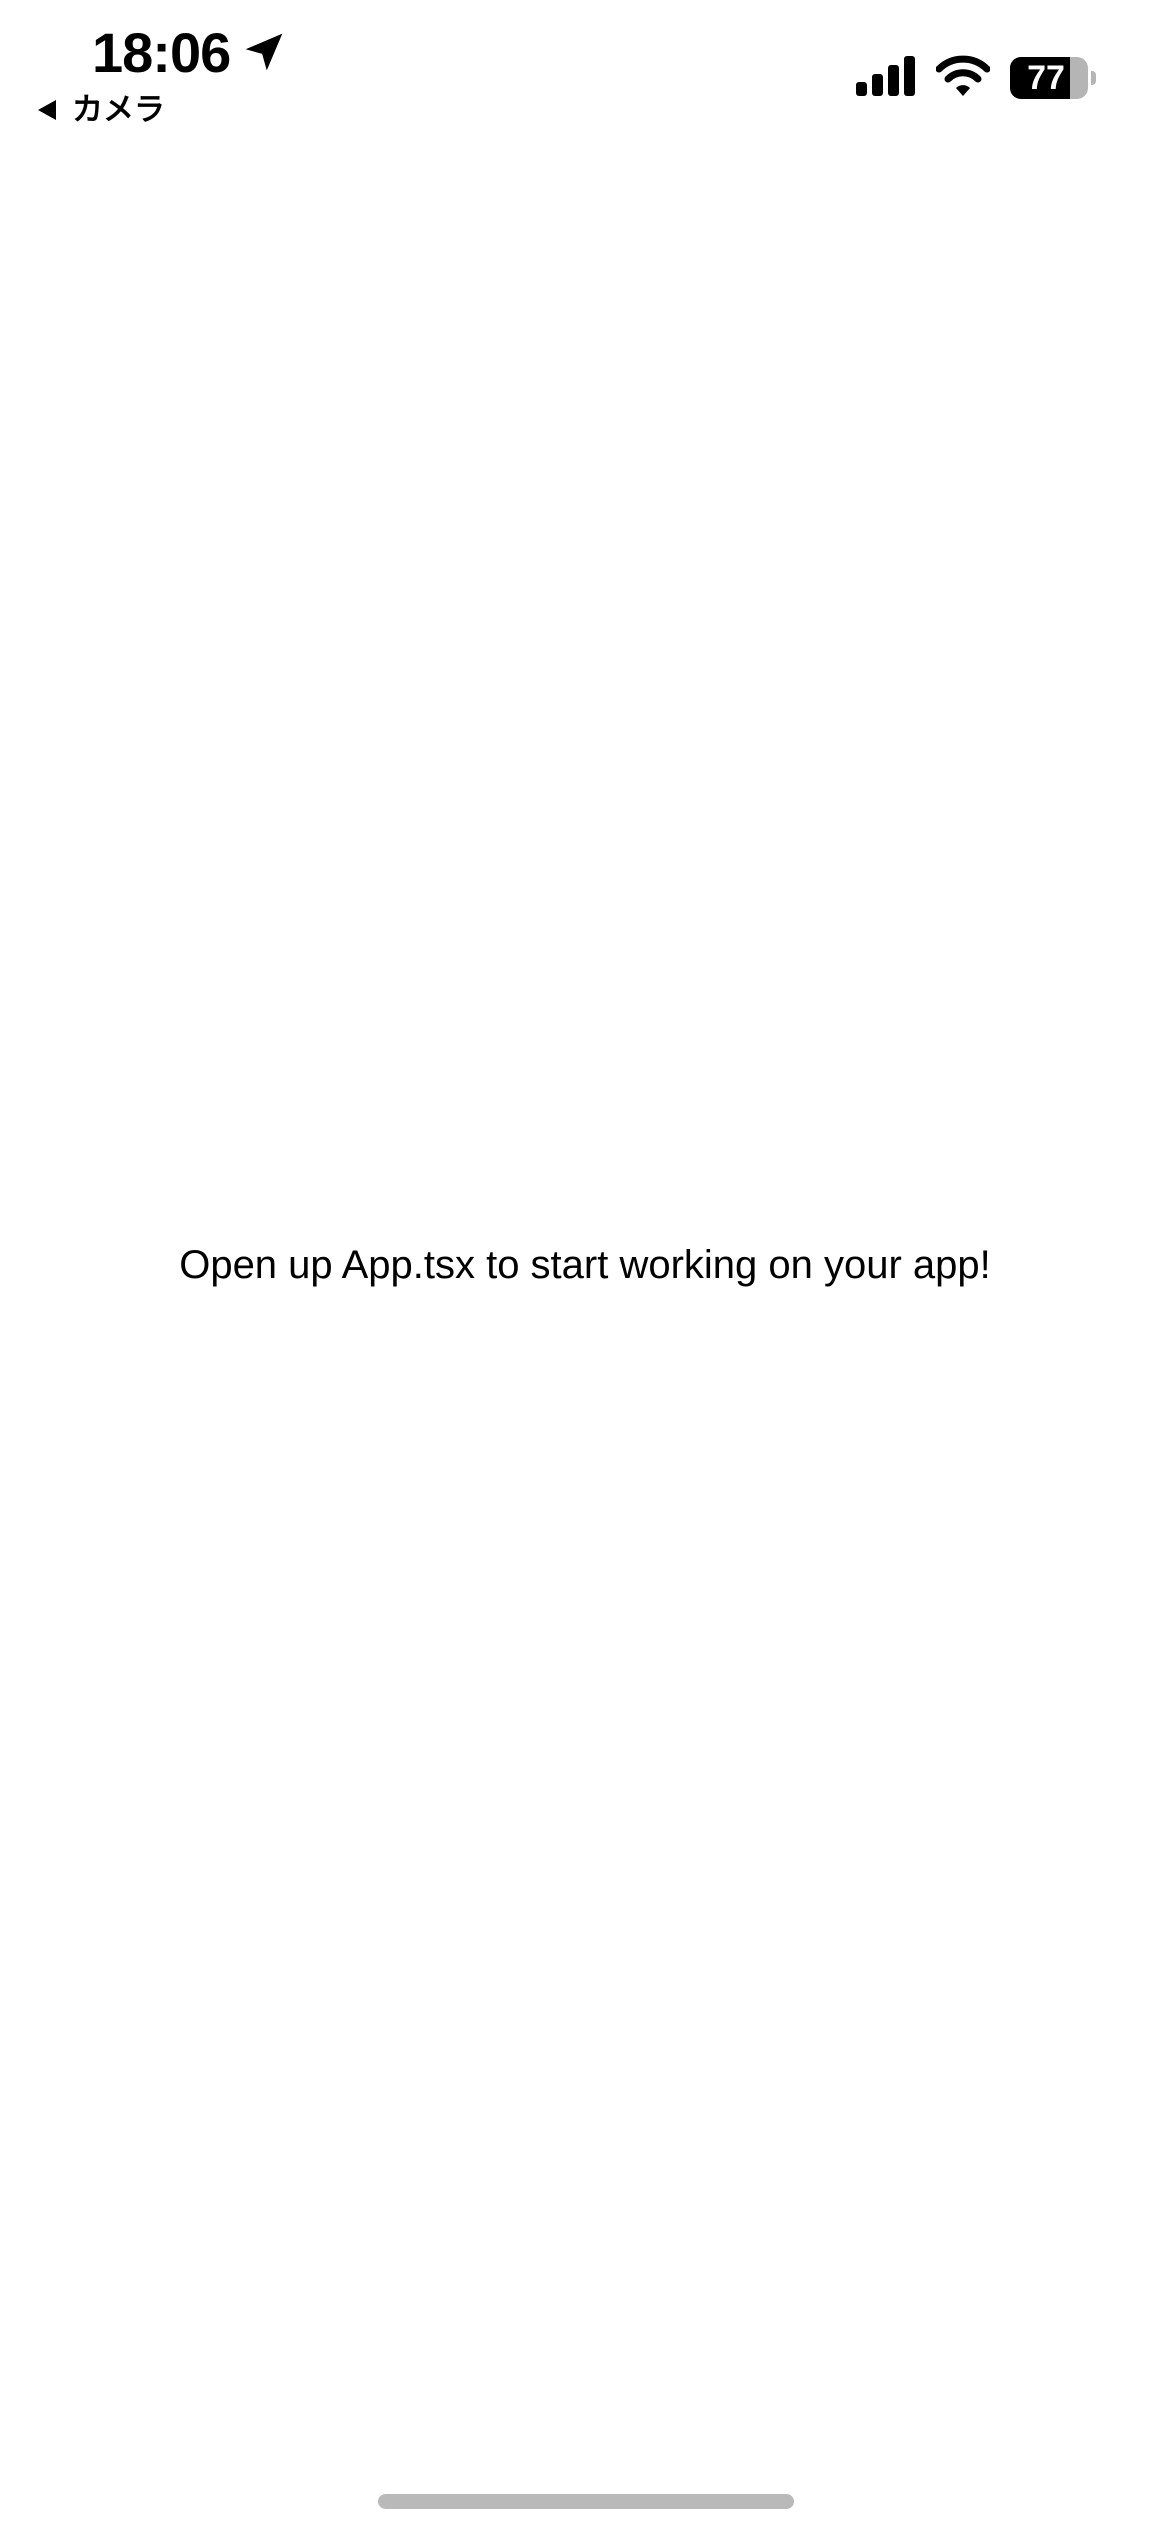 This screenshot has height=2532, width=1170. Describe the element at coordinates (161, 52) in the screenshot. I see `status-time: 18:06` at that location.